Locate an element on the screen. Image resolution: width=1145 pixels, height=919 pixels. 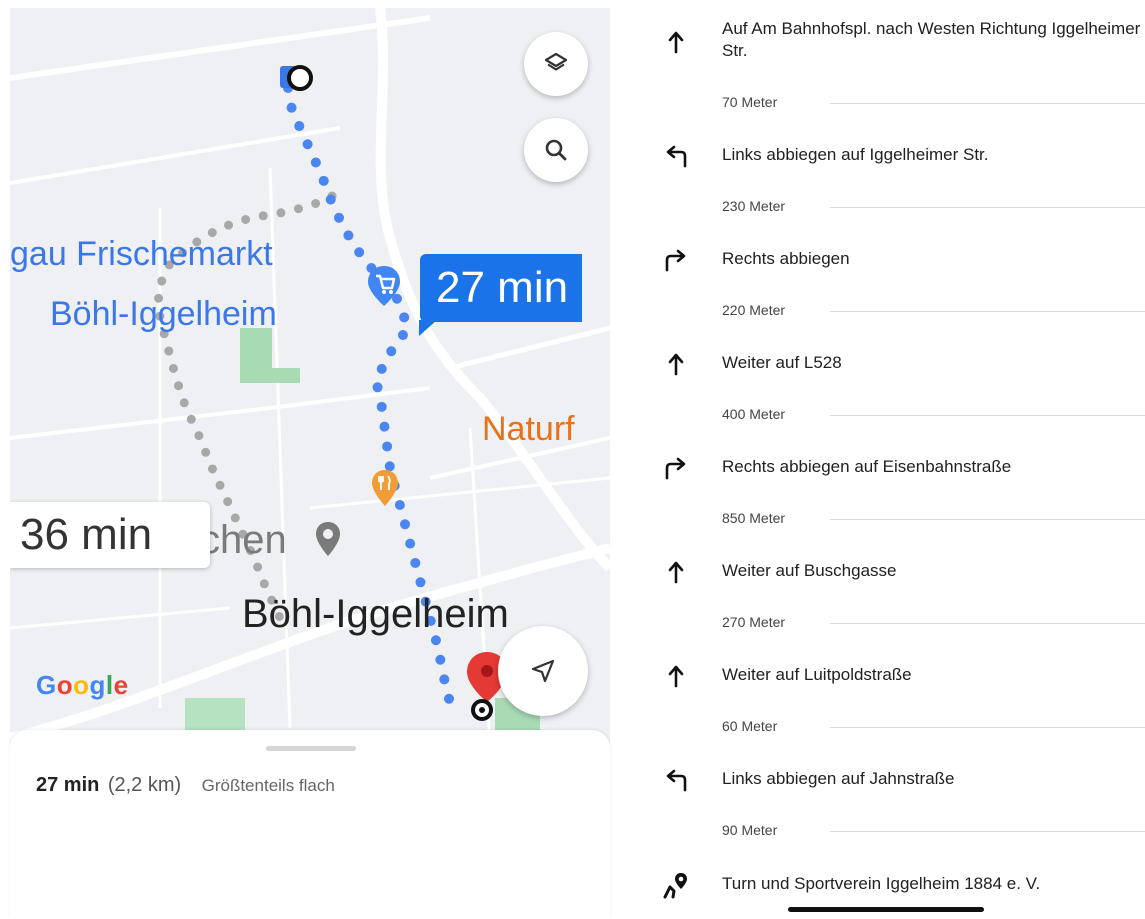
direction-step: Weiter auf Buschgasse 270 Meter is located at coordinates (882, 582).